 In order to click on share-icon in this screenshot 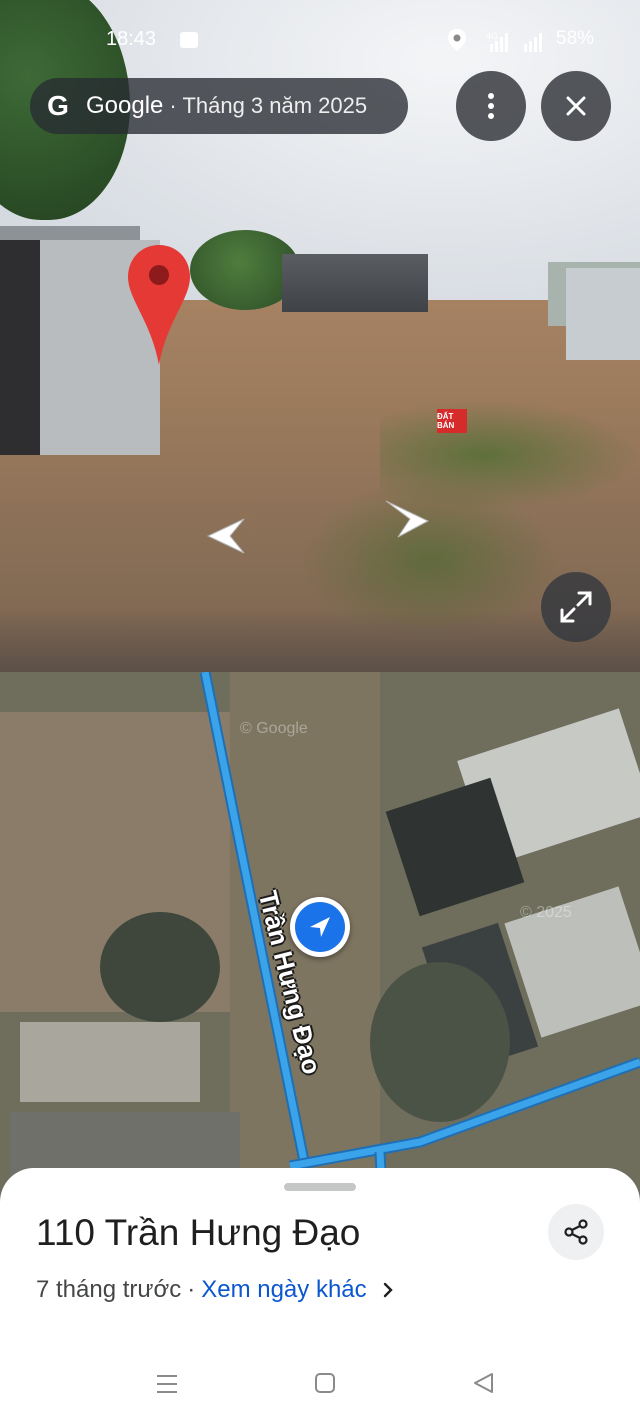, I will do `click(576, 1232)`.